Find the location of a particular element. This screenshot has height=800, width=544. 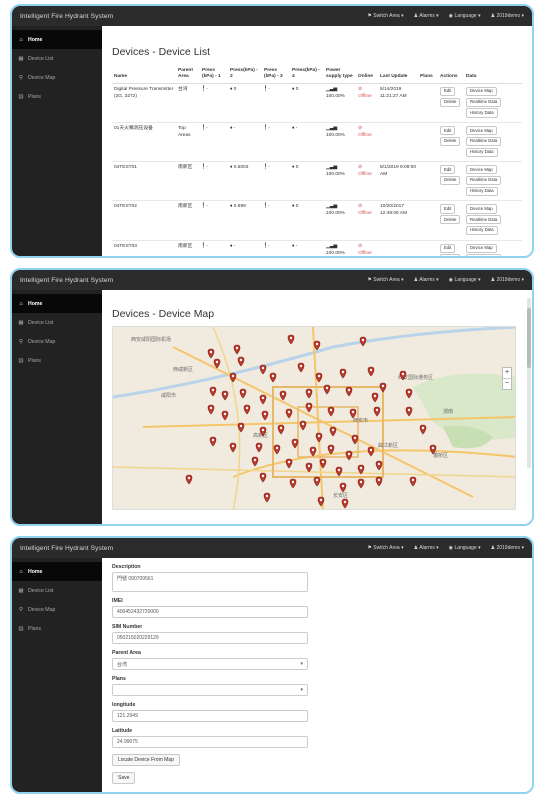

device-name: 04TEST03 is located at coordinates (125, 246).